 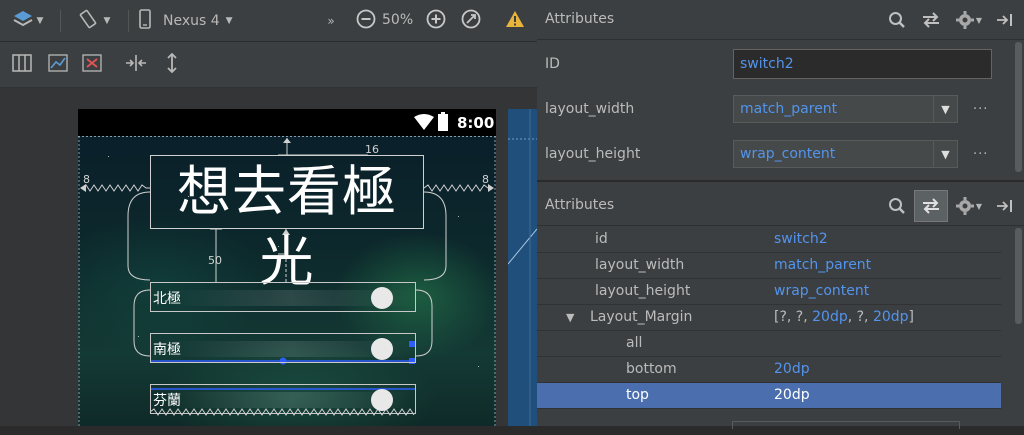 I want to click on switch-south: 南極, so click(x=283, y=348).